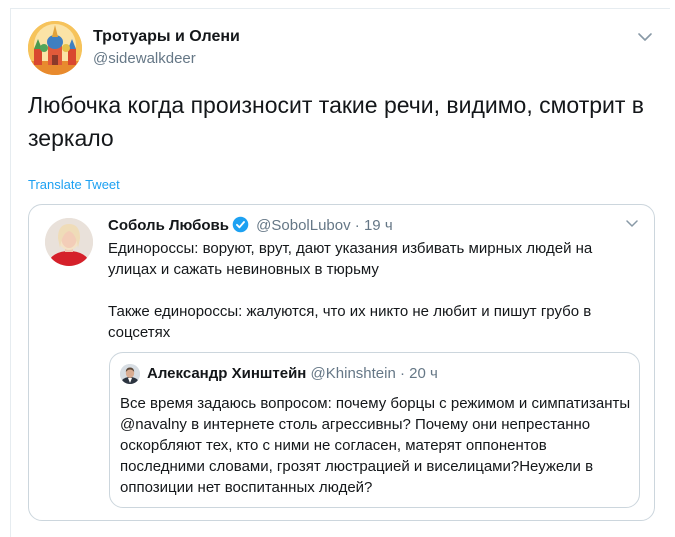 The height and width of the screenshot is (537, 675). I want to click on author-name: Тротуары и Олени, so click(166, 37).